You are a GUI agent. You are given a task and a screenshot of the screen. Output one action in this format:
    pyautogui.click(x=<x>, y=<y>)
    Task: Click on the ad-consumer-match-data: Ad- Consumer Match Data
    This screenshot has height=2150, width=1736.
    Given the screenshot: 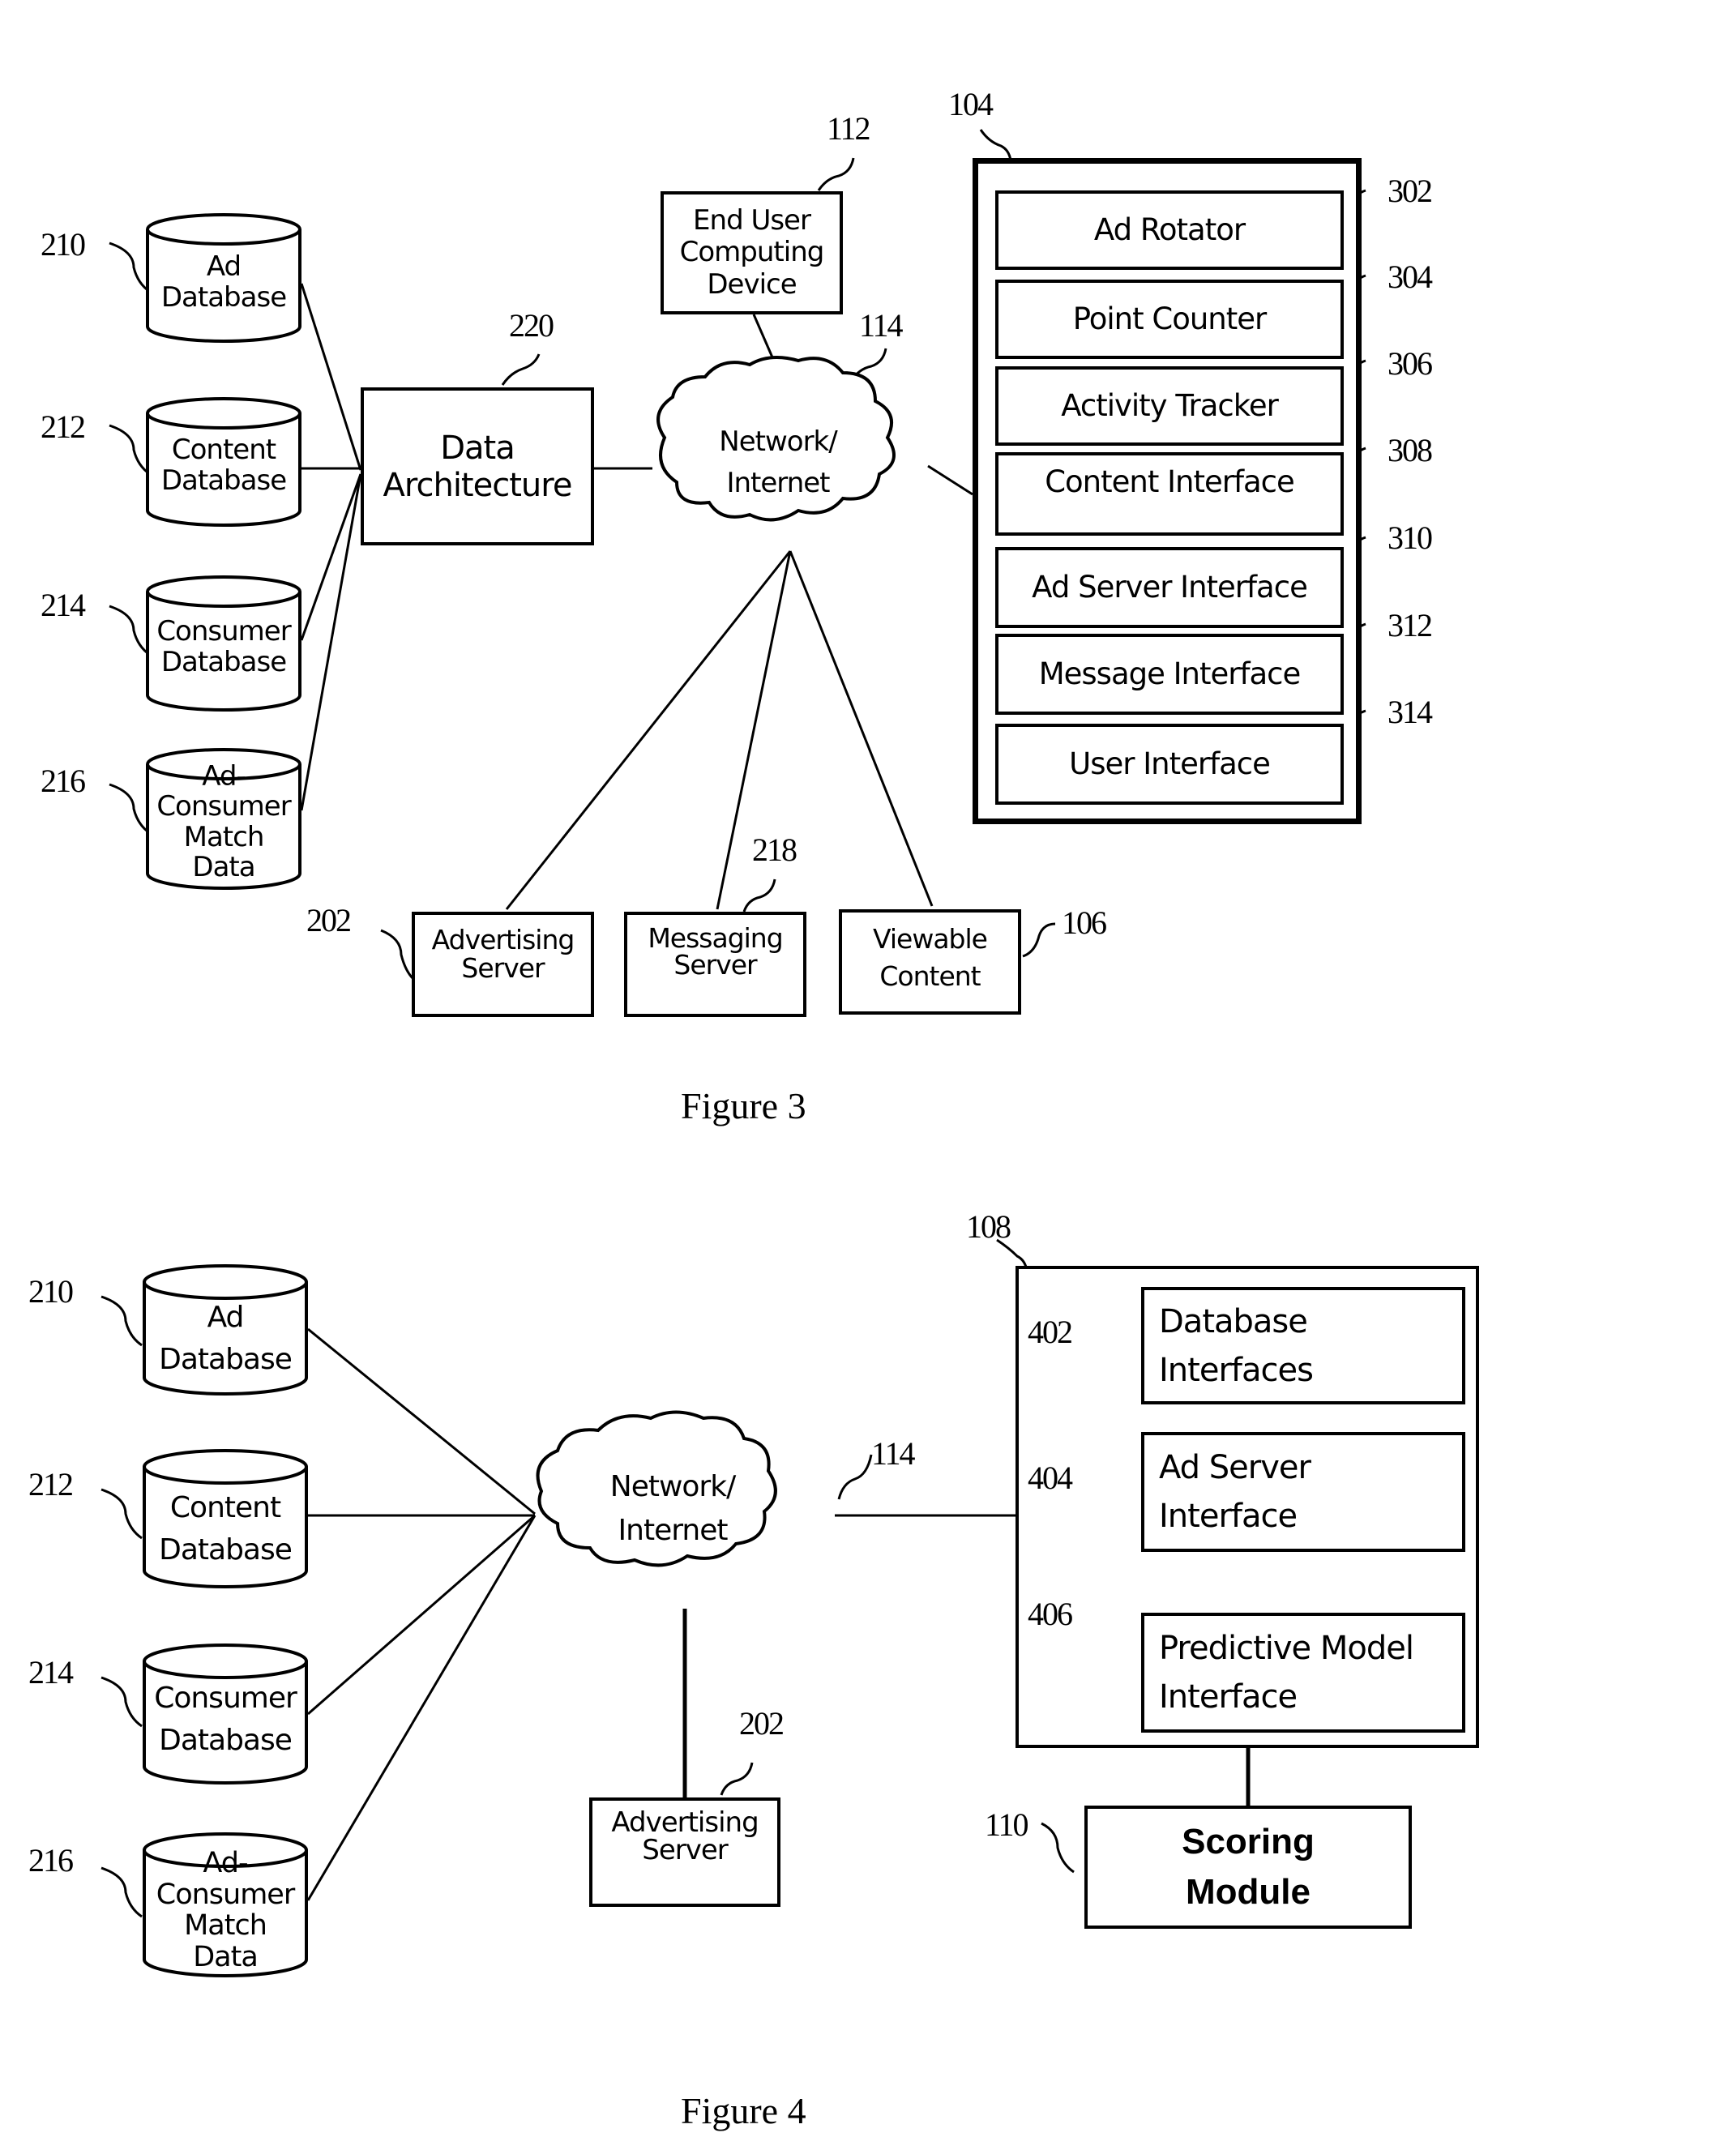 What is the action you would take?
    pyautogui.click(x=224, y=822)
    